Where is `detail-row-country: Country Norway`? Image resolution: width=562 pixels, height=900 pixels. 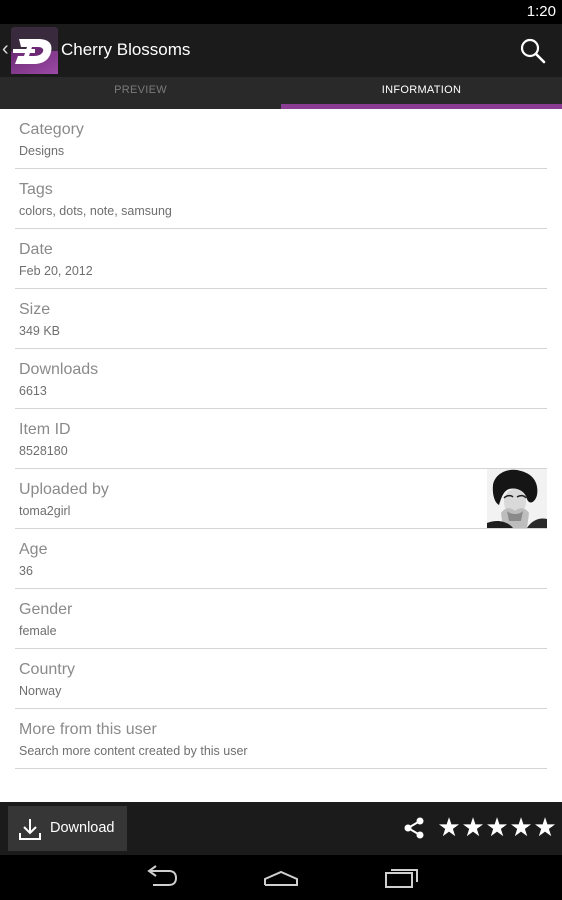
detail-row-country: Country Norway is located at coordinates (281, 679).